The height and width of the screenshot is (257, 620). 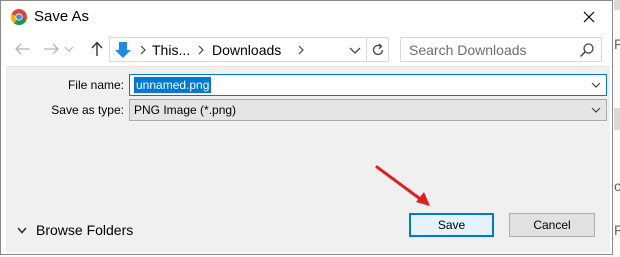 What do you see at coordinates (368, 85) in the screenshot?
I see `file-name-field: unnamed.png` at bounding box center [368, 85].